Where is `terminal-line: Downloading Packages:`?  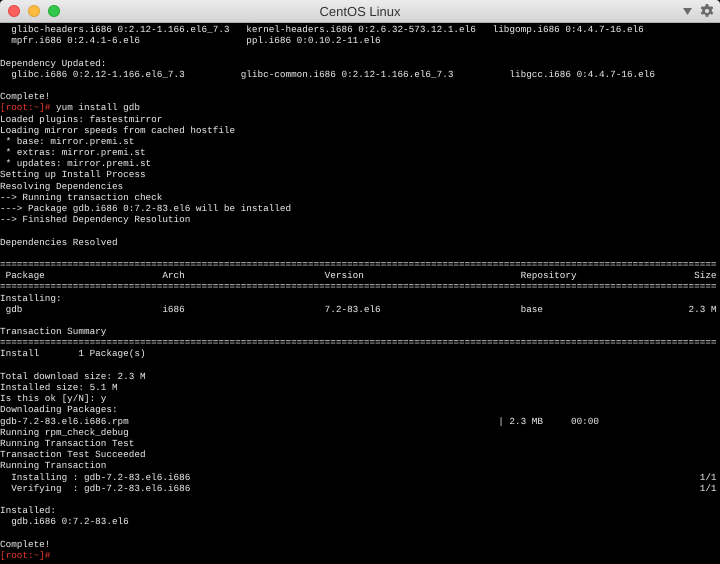
terminal-line: Downloading Packages: is located at coordinates (59, 410).